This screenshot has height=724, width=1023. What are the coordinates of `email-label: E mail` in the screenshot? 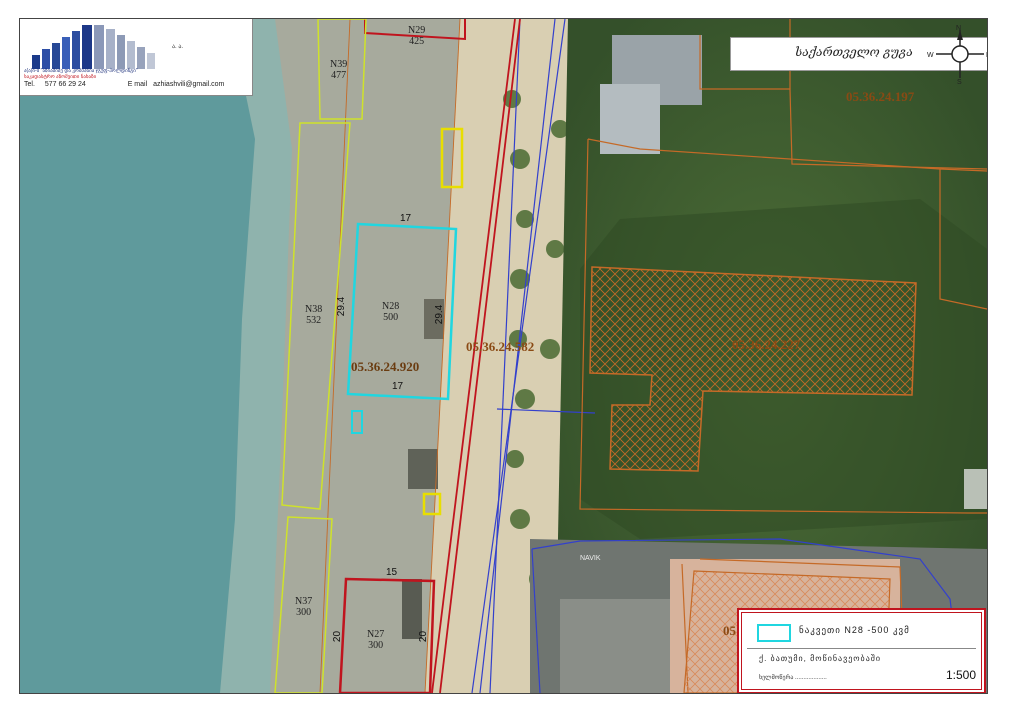 It's located at (137, 84).